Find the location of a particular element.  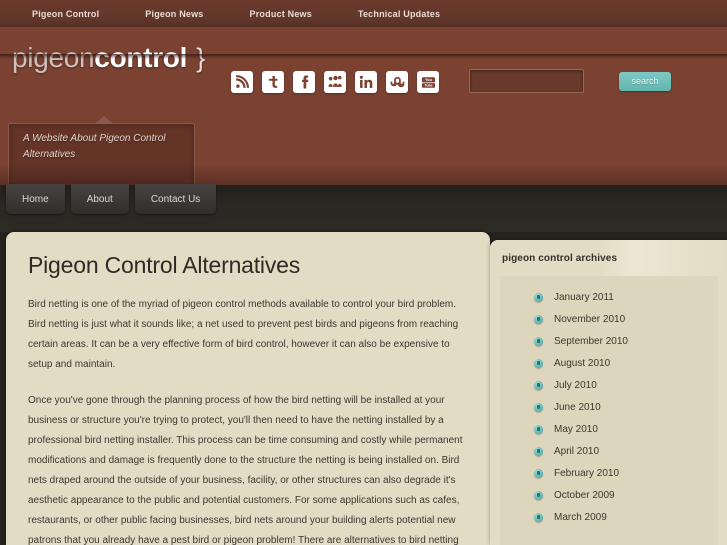

myspace-icon is located at coordinates (335, 82).